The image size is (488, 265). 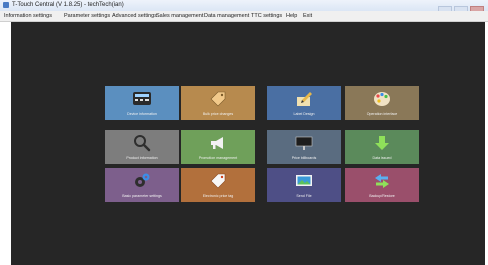 I want to click on tile-label: Data issued, so click(x=382, y=158).